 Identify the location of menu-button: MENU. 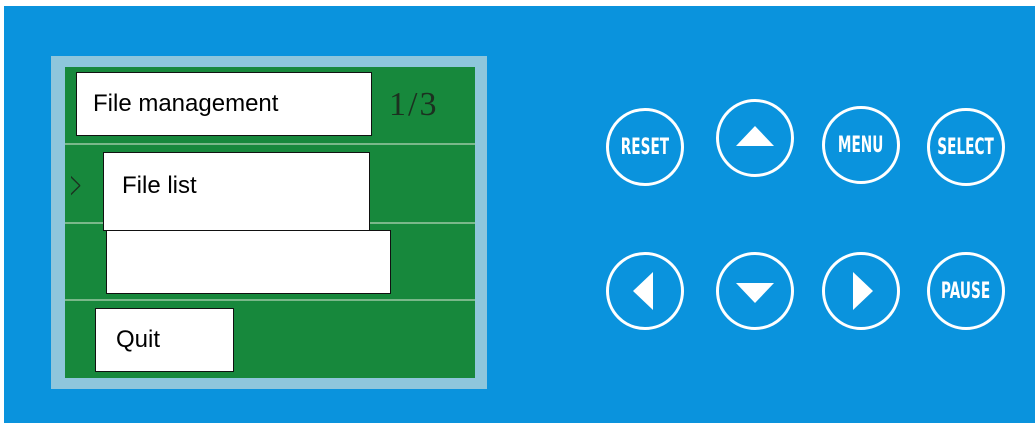
(861, 145).